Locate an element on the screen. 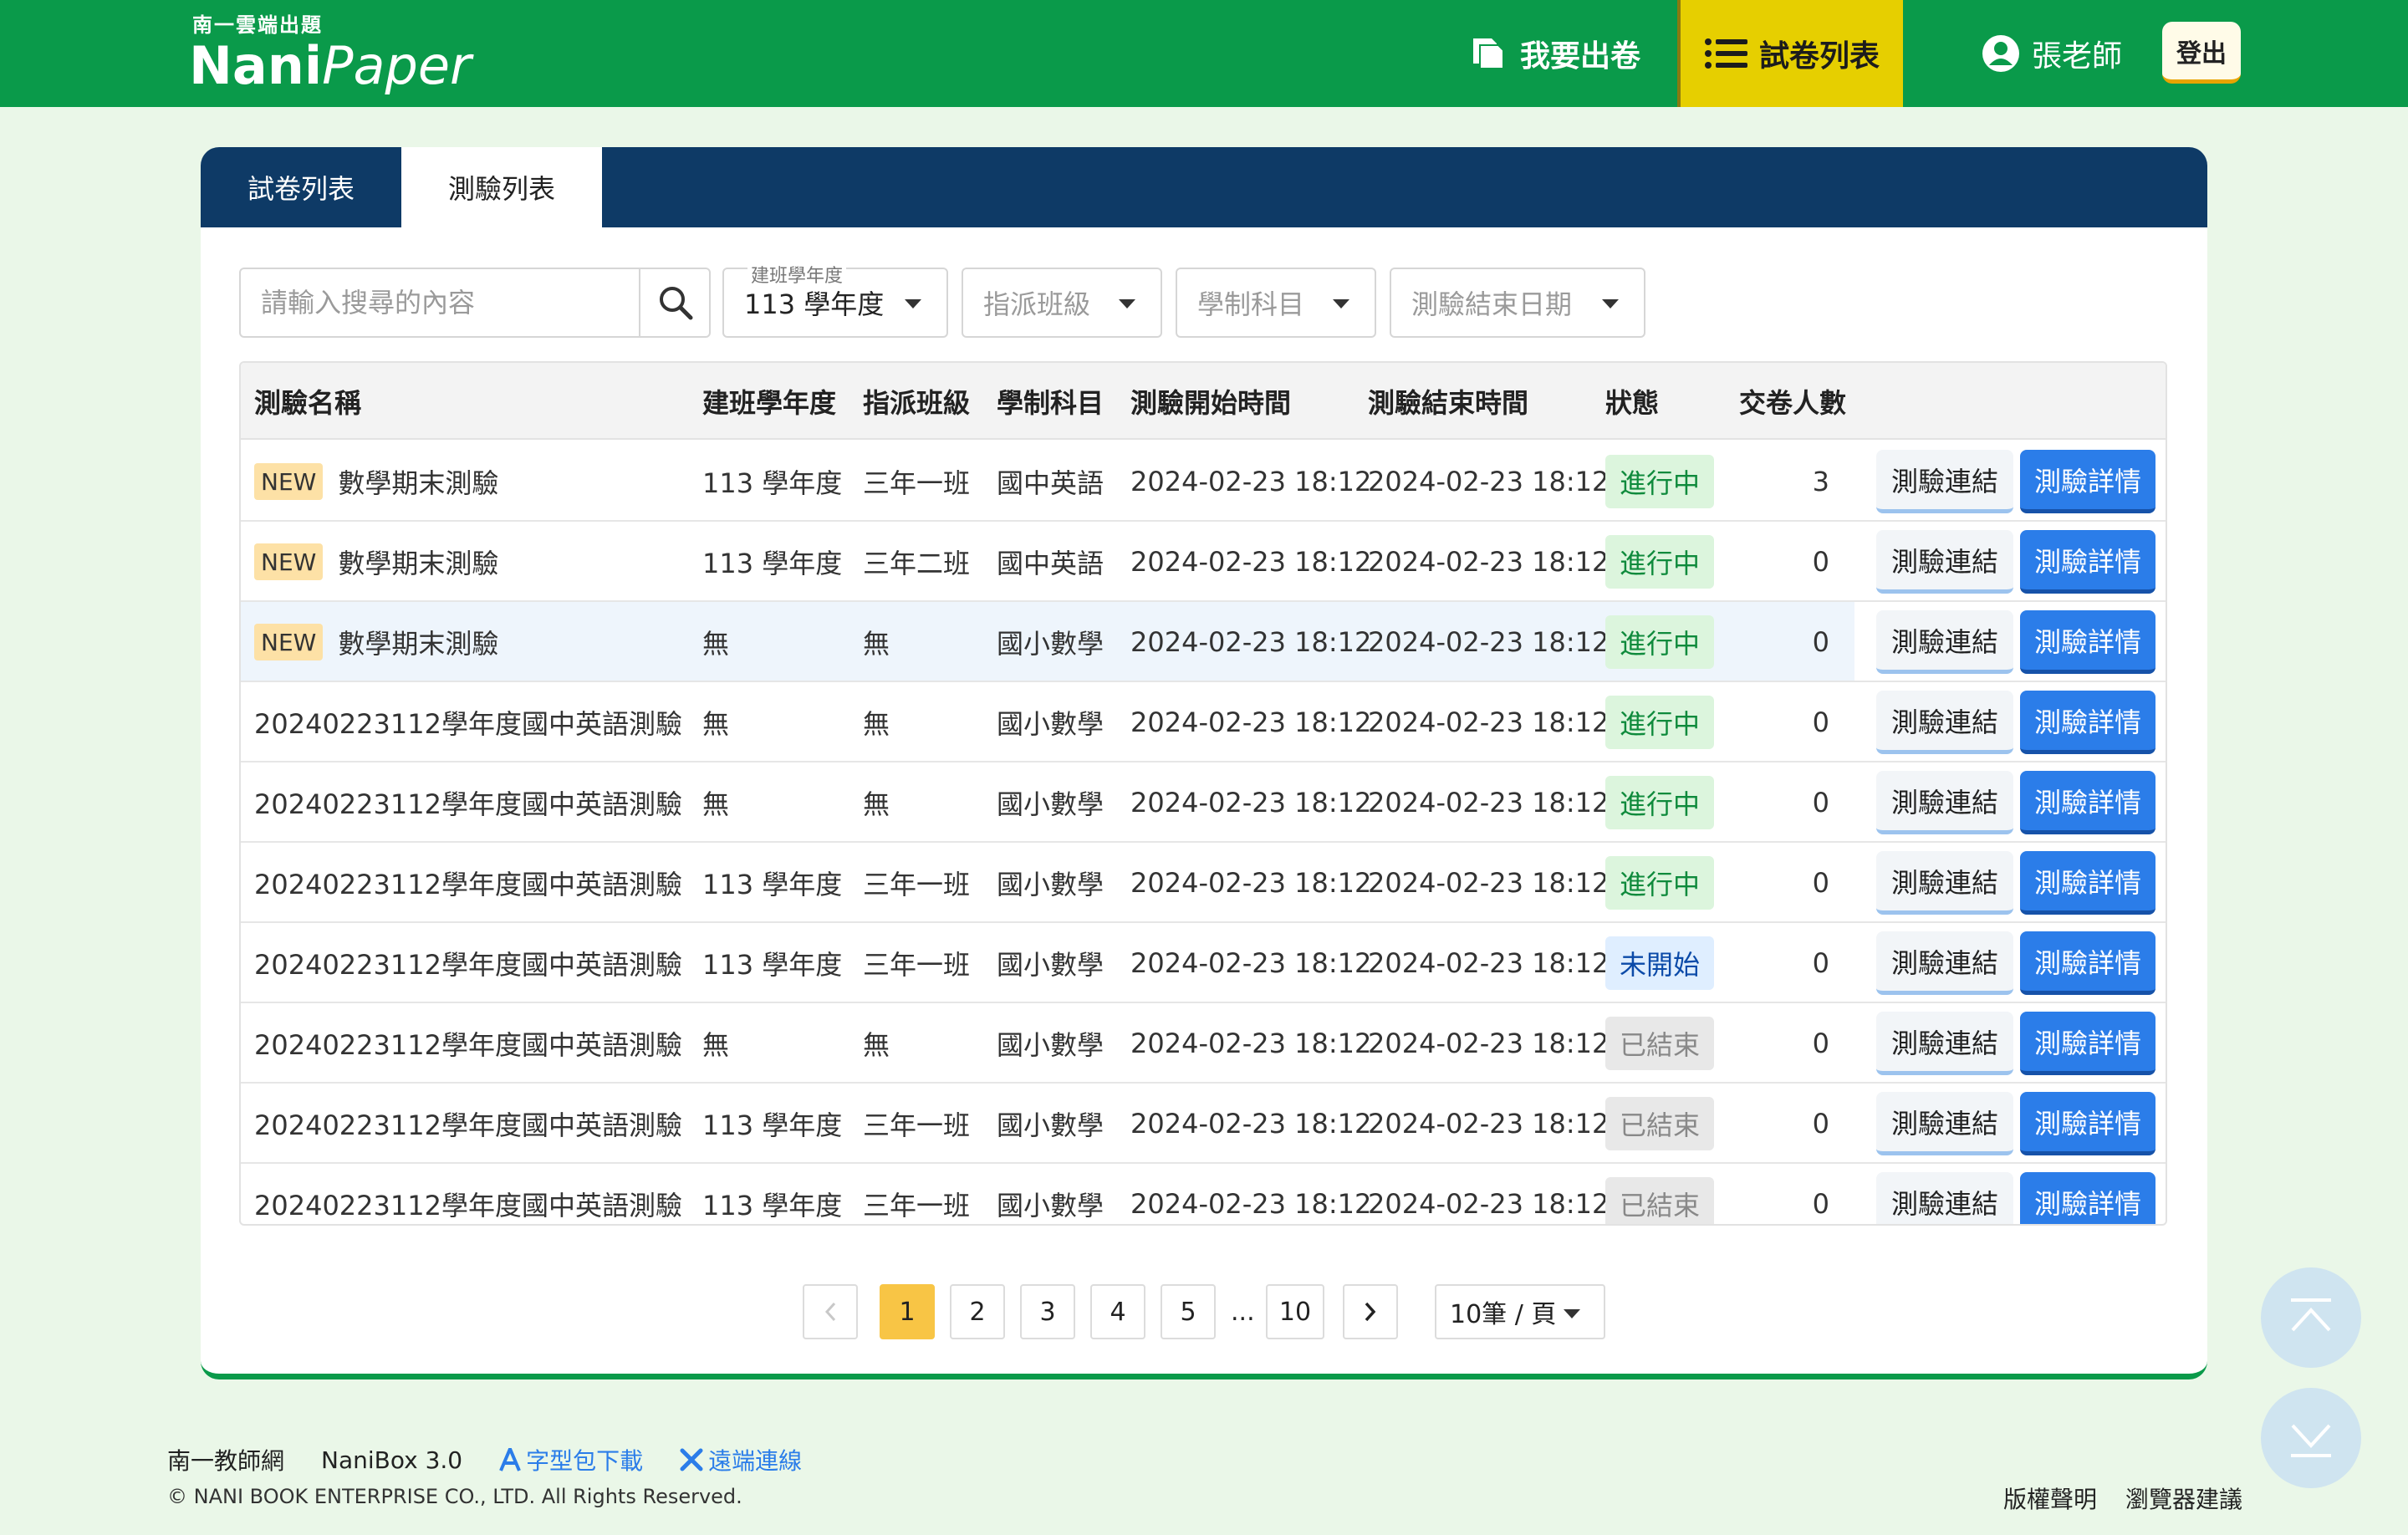 Image resolution: width=2408 pixels, height=1535 pixels. class-select-placeholder: 指派班級 is located at coordinates (1037, 304).